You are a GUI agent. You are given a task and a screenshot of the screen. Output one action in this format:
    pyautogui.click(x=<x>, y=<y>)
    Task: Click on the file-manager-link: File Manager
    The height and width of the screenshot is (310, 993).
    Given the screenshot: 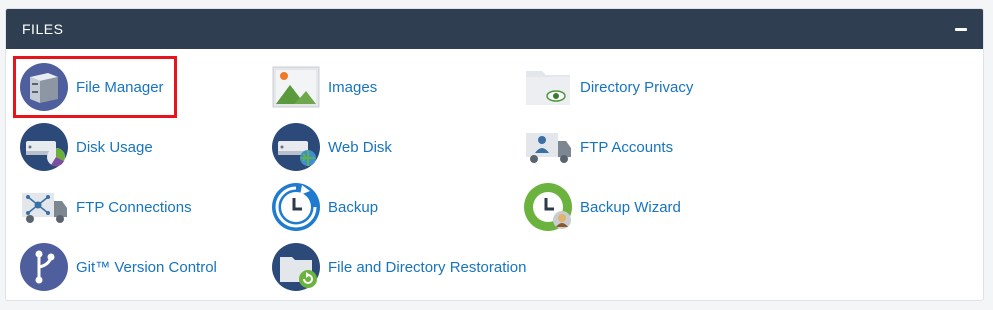 What is the action you would take?
    pyautogui.click(x=92, y=87)
    